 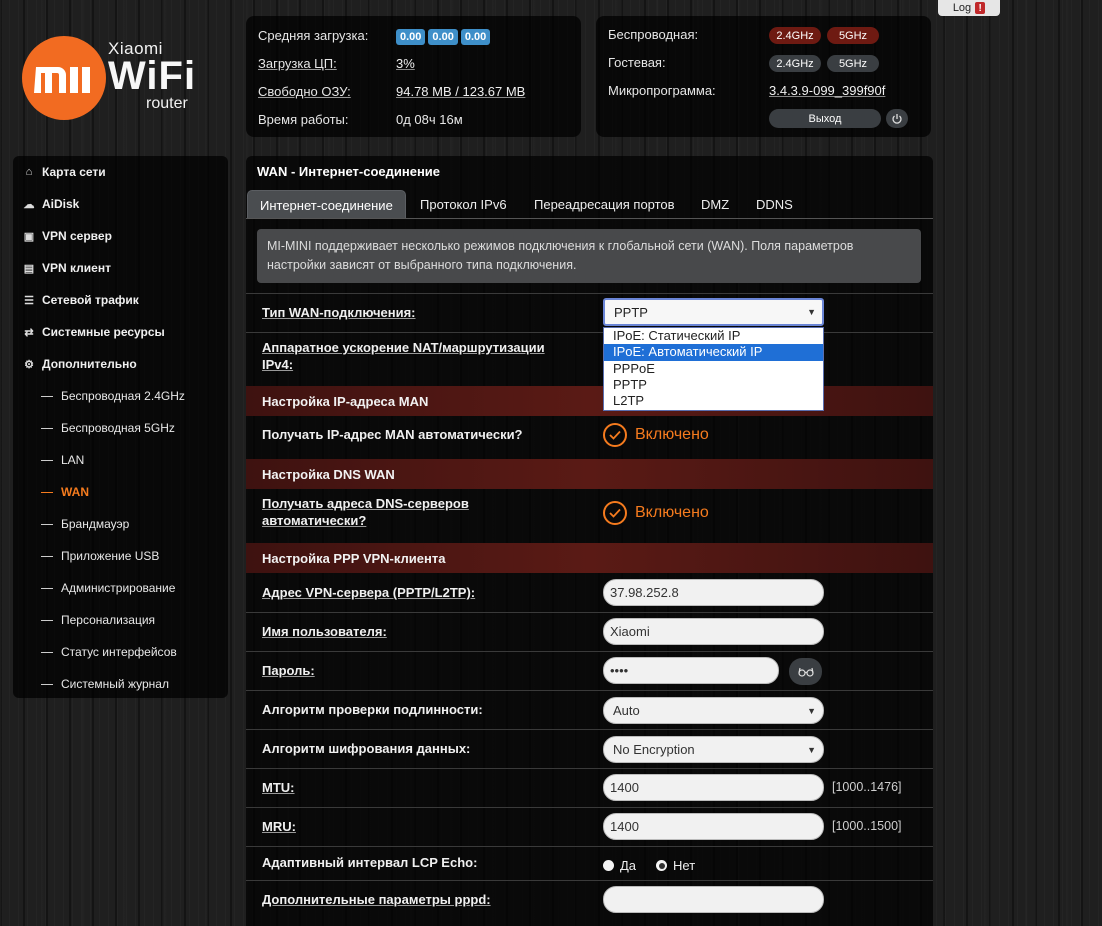 What do you see at coordinates (81, 300) in the screenshot?
I see `sidebar-item-traffic: ☰ Сетевой трафик` at bounding box center [81, 300].